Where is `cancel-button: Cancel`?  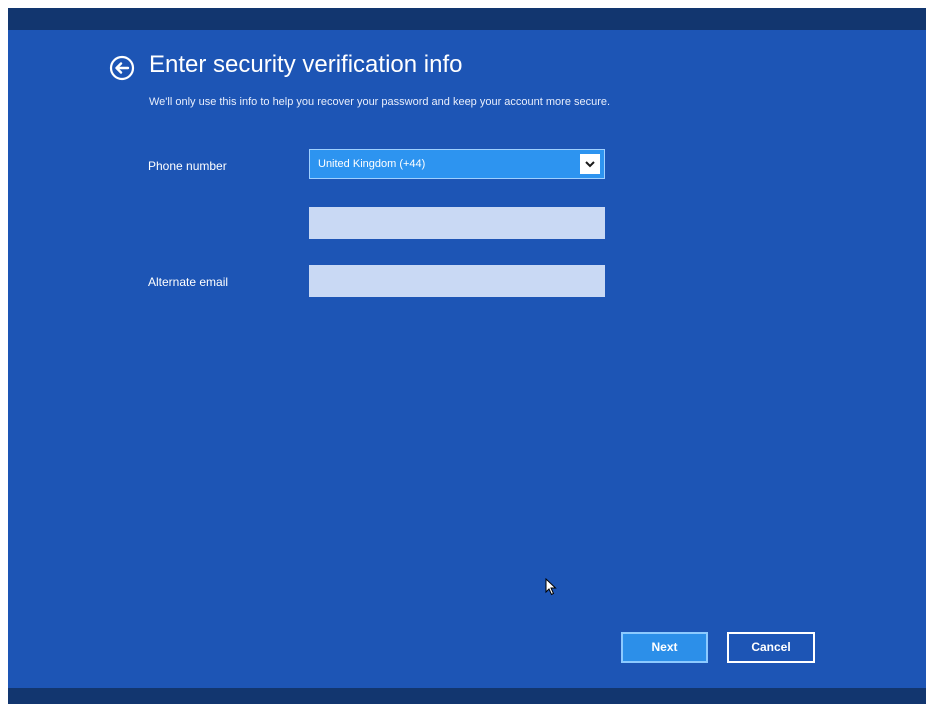
cancel-button: Cancel is located at coordinates (771, 647).